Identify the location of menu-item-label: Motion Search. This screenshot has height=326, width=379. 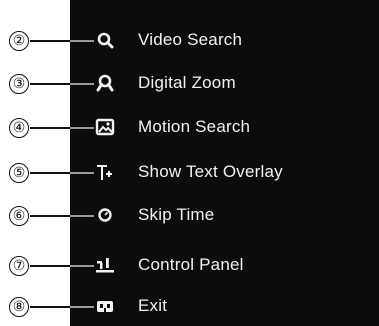
(194, 126).